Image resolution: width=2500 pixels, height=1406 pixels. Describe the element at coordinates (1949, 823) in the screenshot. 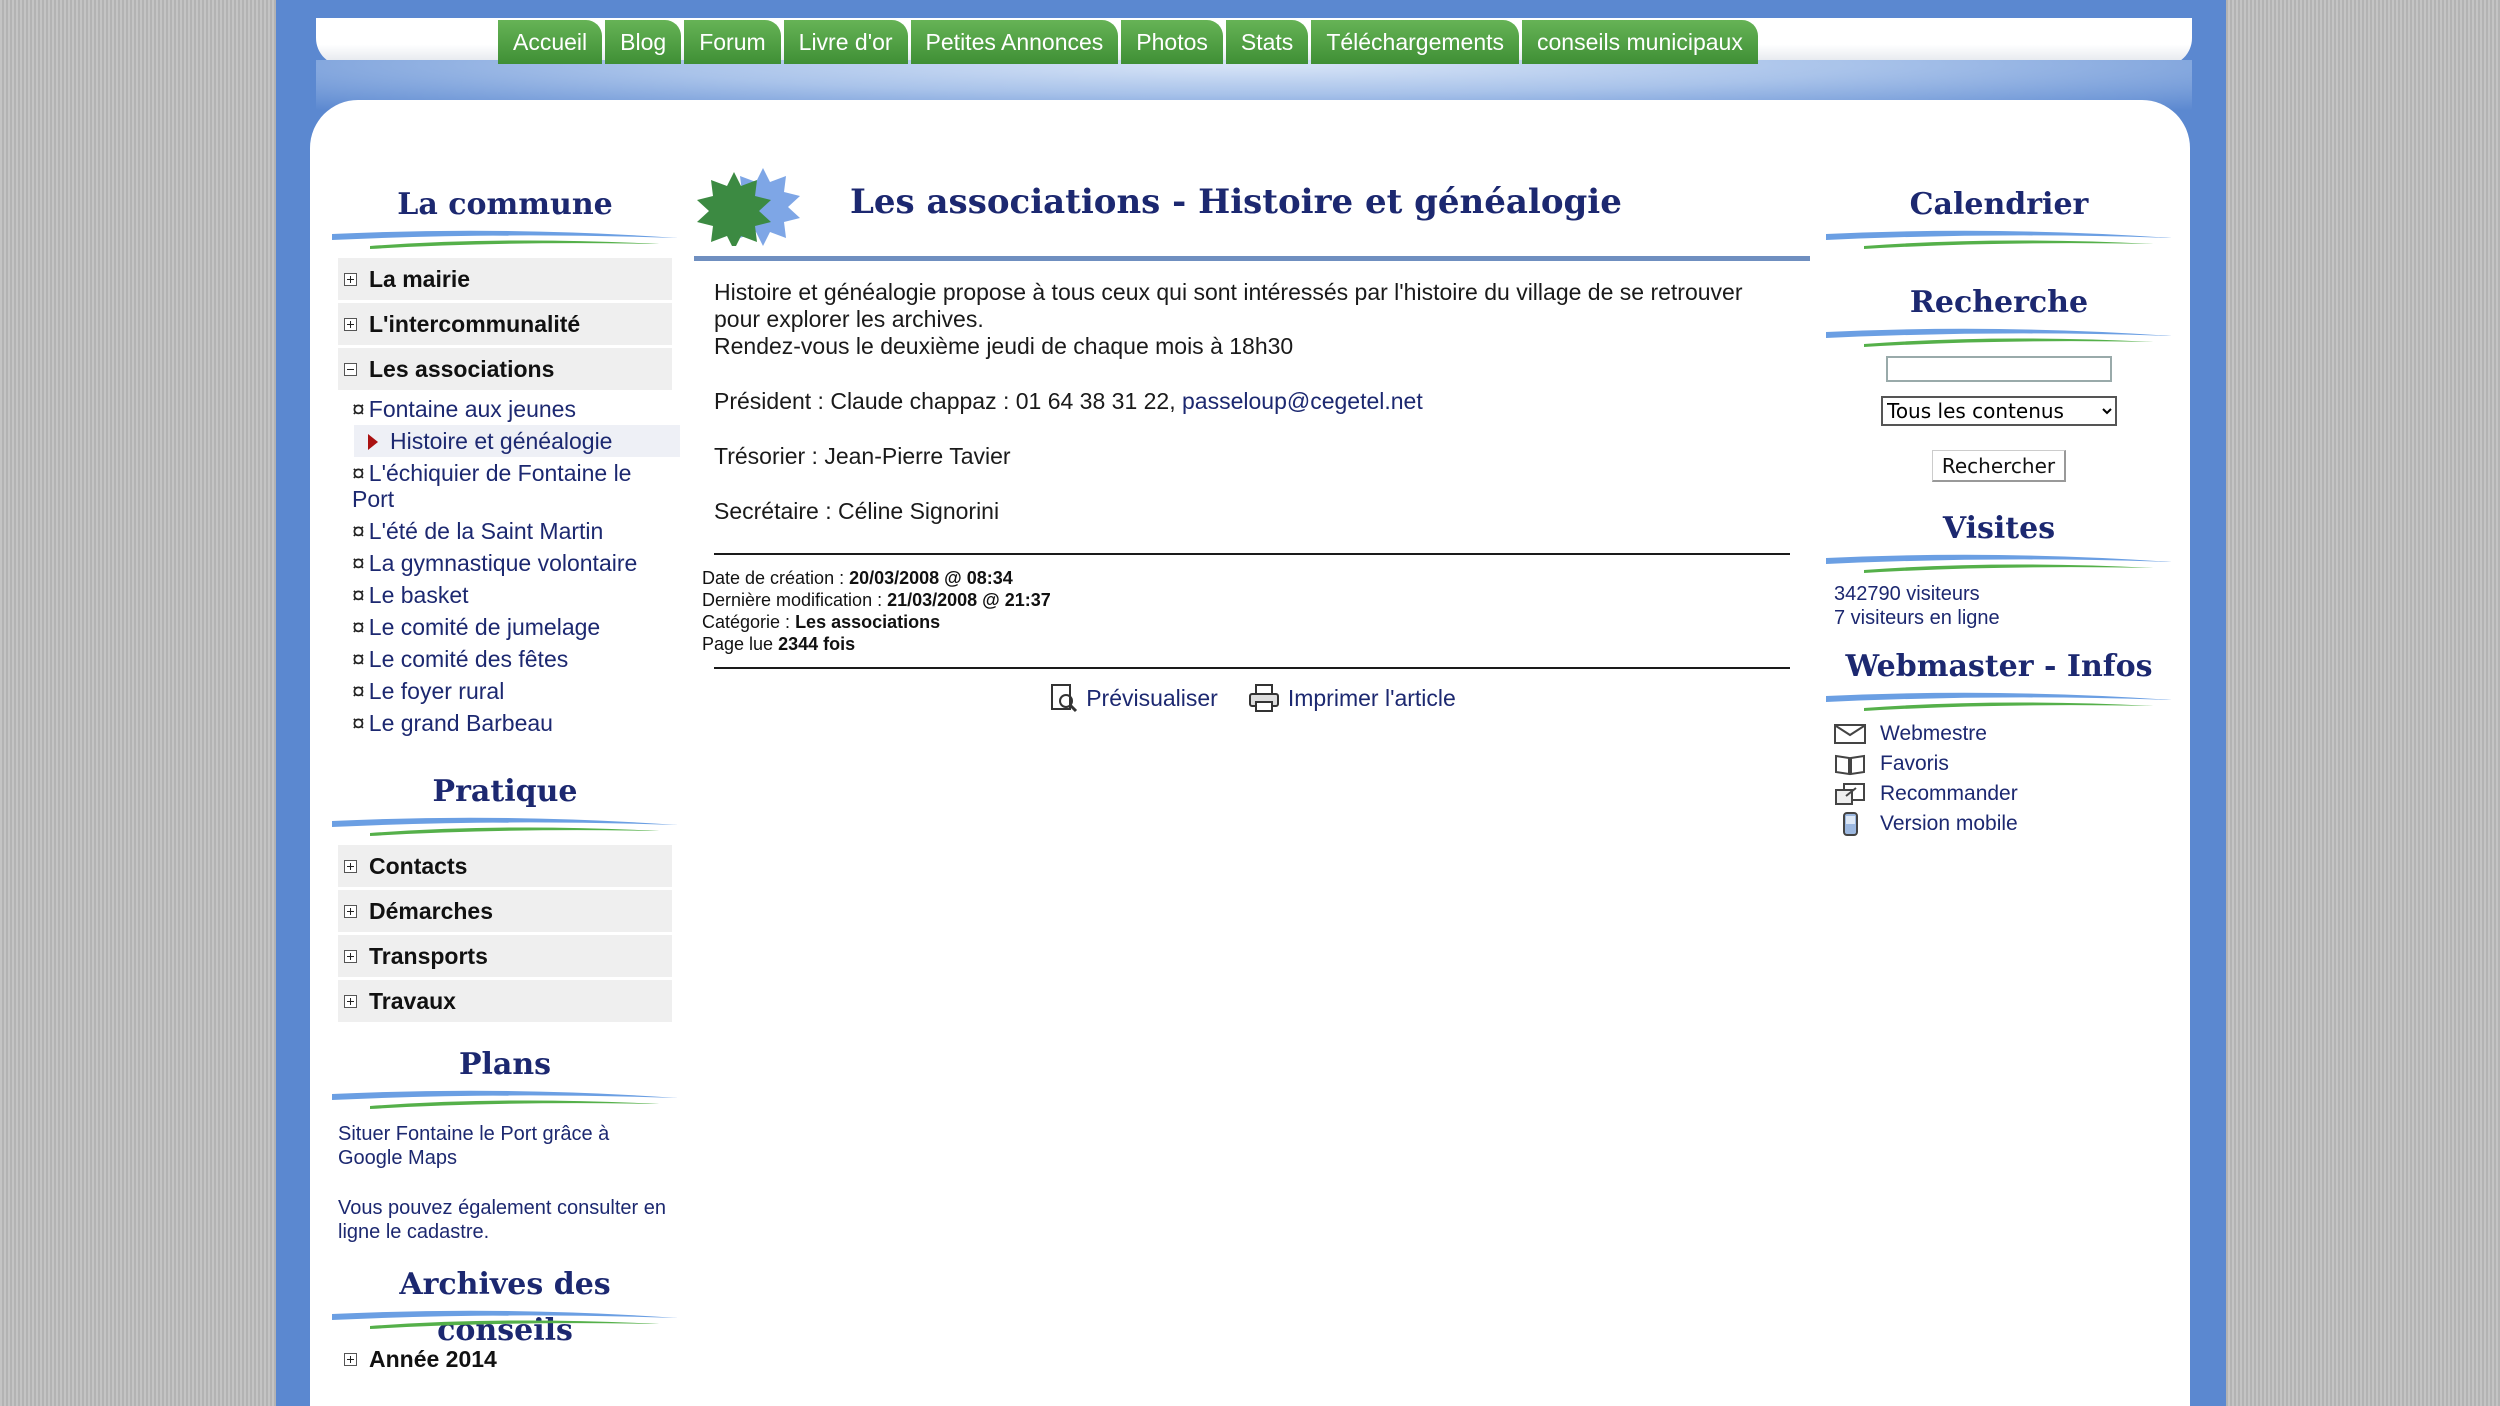

I see `version-mobile-label: Version mobile` at that location.